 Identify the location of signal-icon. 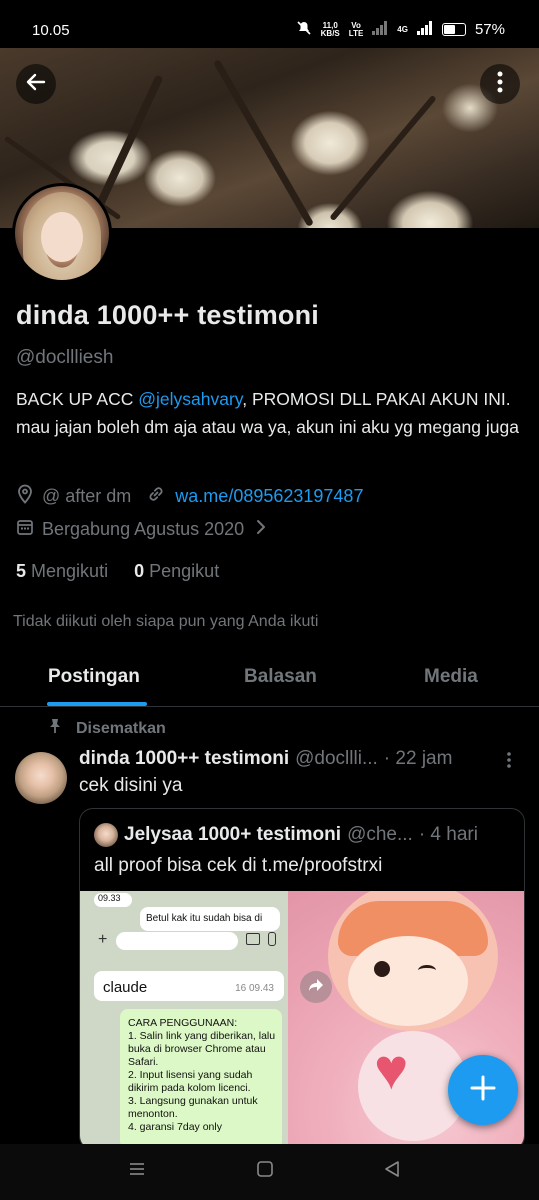
(380, 29).